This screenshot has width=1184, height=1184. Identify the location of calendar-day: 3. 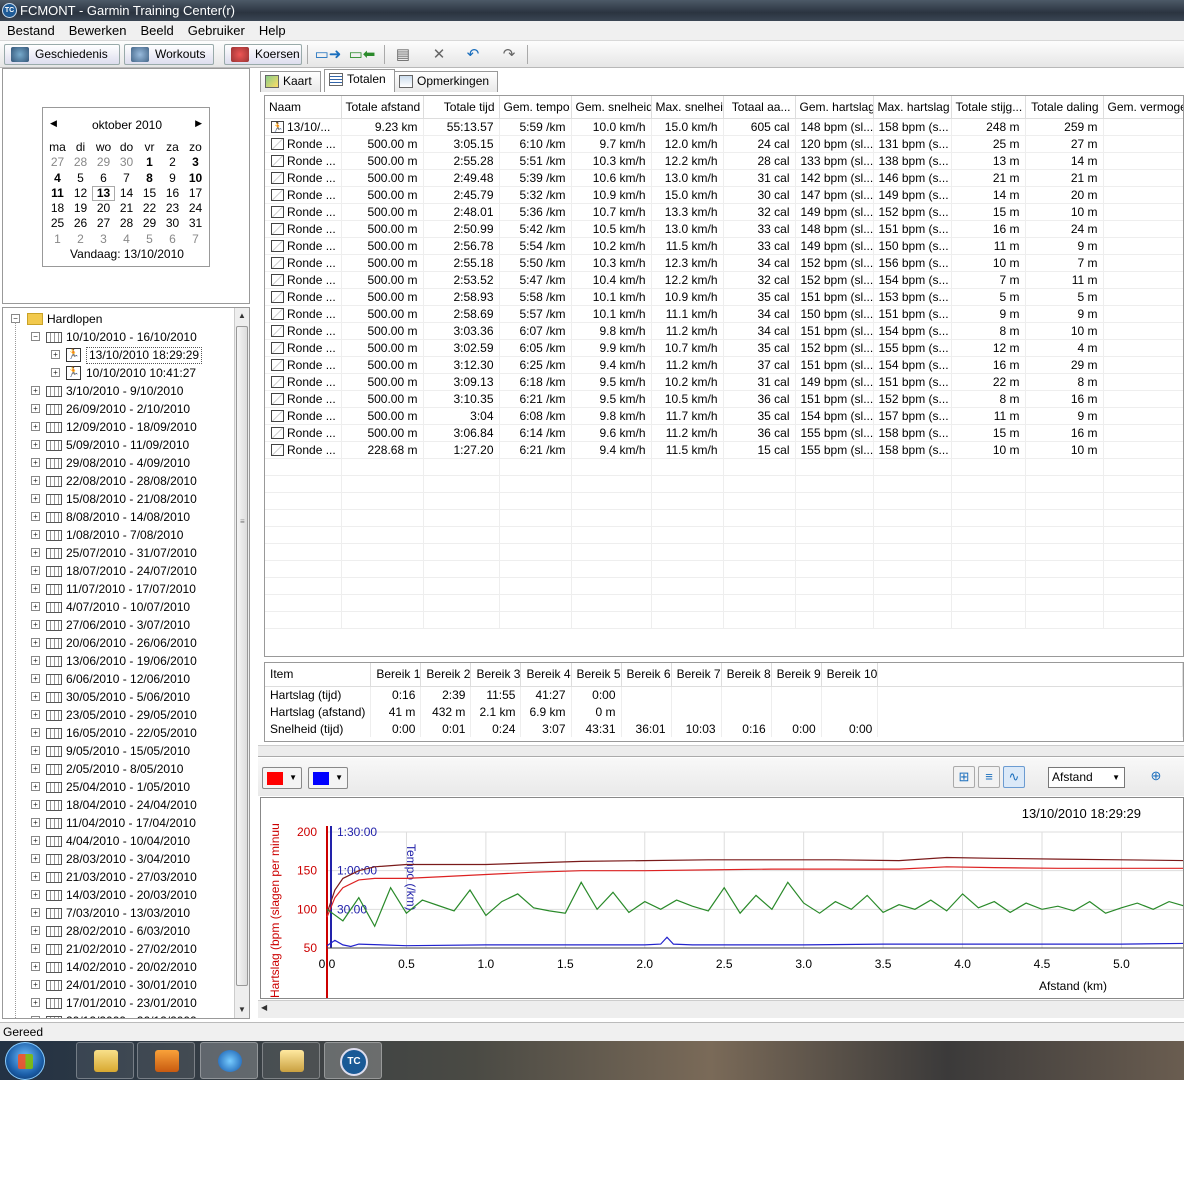
(103, 239).